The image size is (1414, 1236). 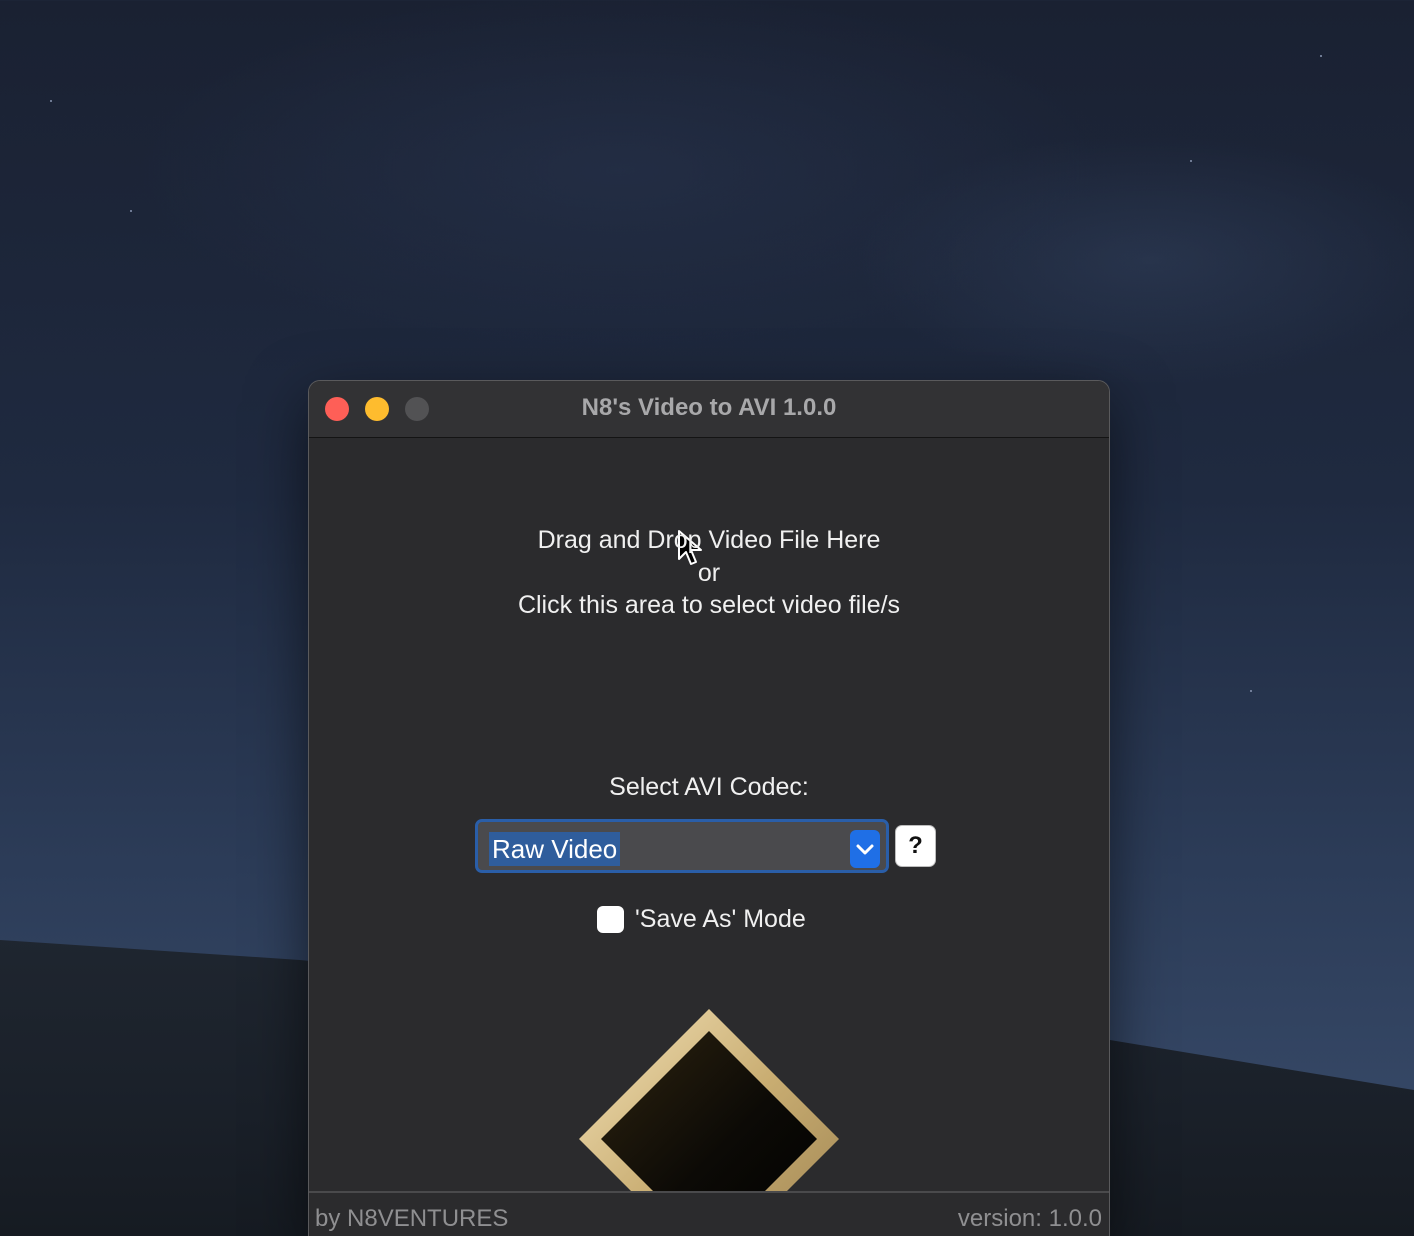 What do you see at coordinates (709, 1213) in the screenshot?
I see `status-footer: by N8VENTURES version: 1.0.0` at bounding box center [709, 1213].